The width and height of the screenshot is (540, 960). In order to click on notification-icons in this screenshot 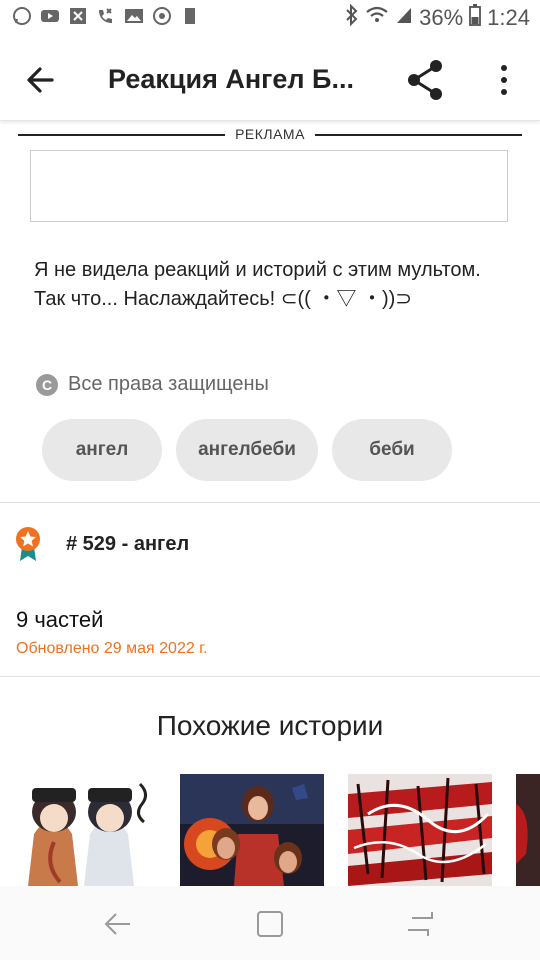, I will do `click(106, 16)`.